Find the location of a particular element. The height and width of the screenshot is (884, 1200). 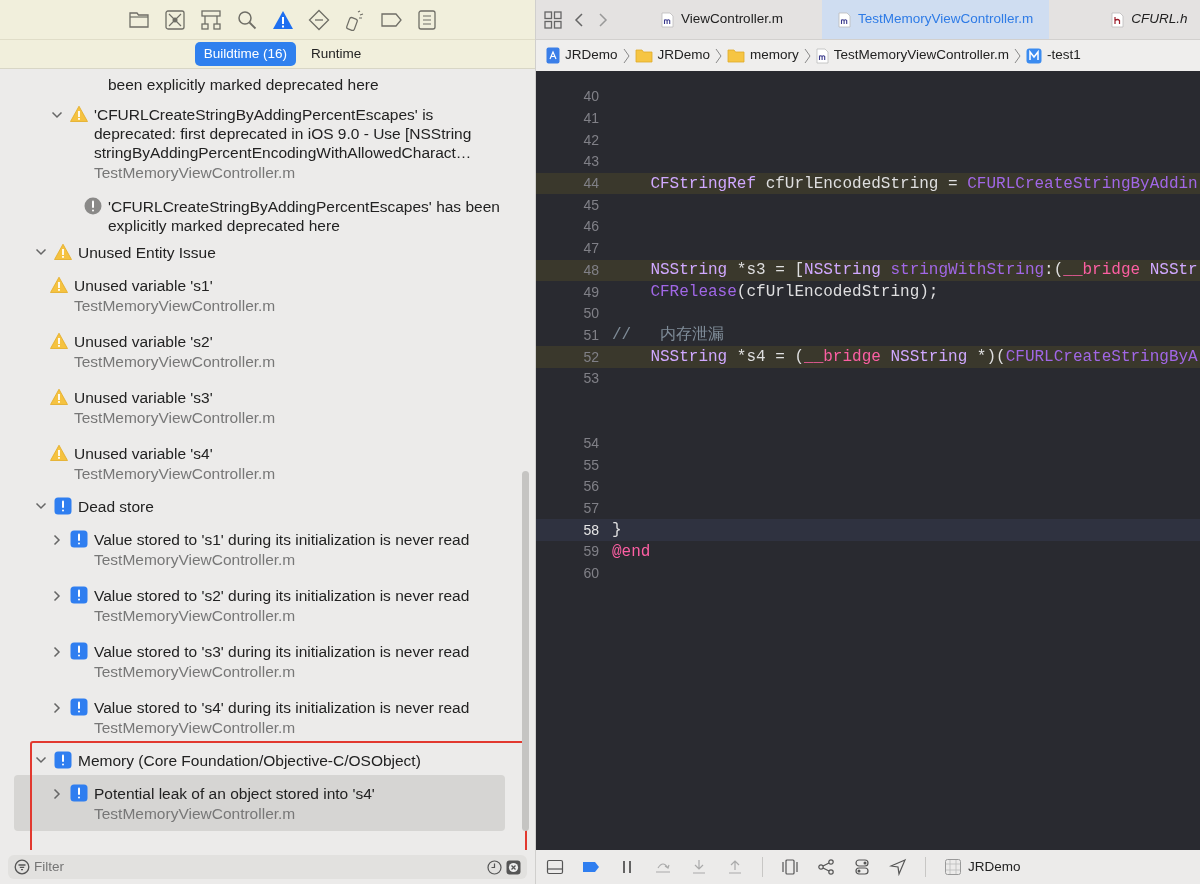

segment-tab: Buildtime (16) is located at coordinates (245, 54).